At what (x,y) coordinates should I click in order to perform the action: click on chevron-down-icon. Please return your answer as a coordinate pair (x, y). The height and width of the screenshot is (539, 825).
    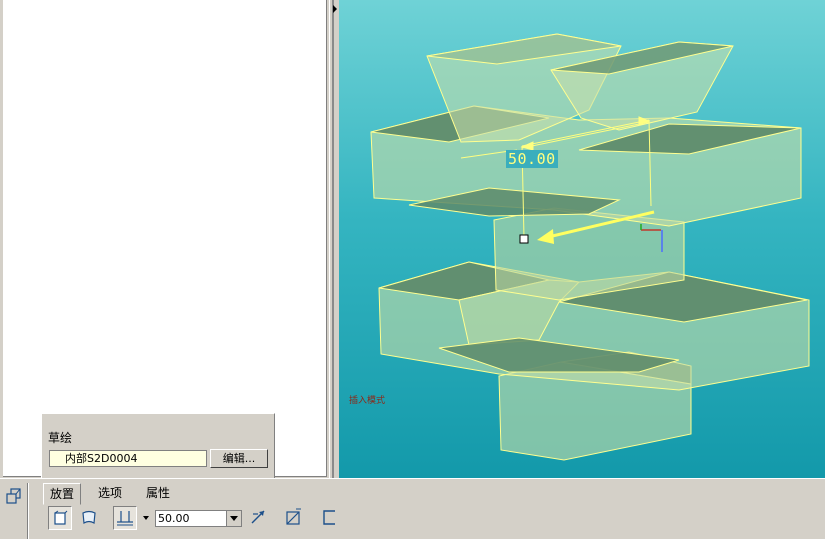
    Looking at the image, I should click on (233, 518).